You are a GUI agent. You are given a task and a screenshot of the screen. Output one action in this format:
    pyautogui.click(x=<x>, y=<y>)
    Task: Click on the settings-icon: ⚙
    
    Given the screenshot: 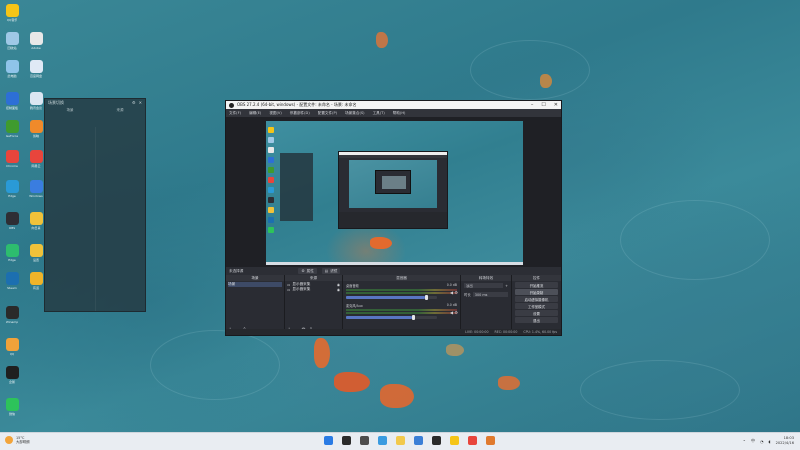 What is the action you would take?
    pyautogui.click(x=134, y=102)
    